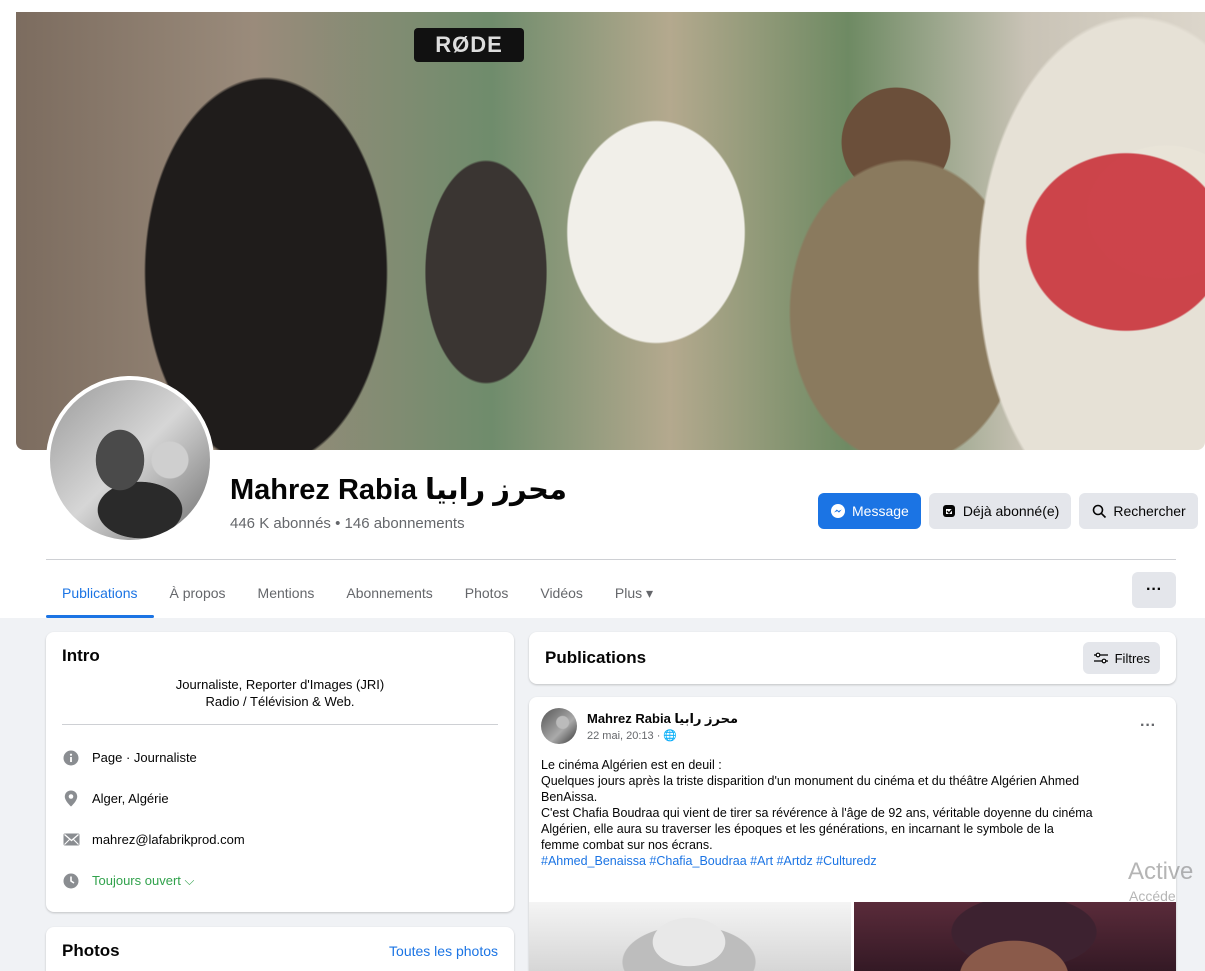 The height and width of the screenshot is (971, 1205). Describe the element at coordinates (130, 460) in the screenshot. I see `profile-avatar` at that location.